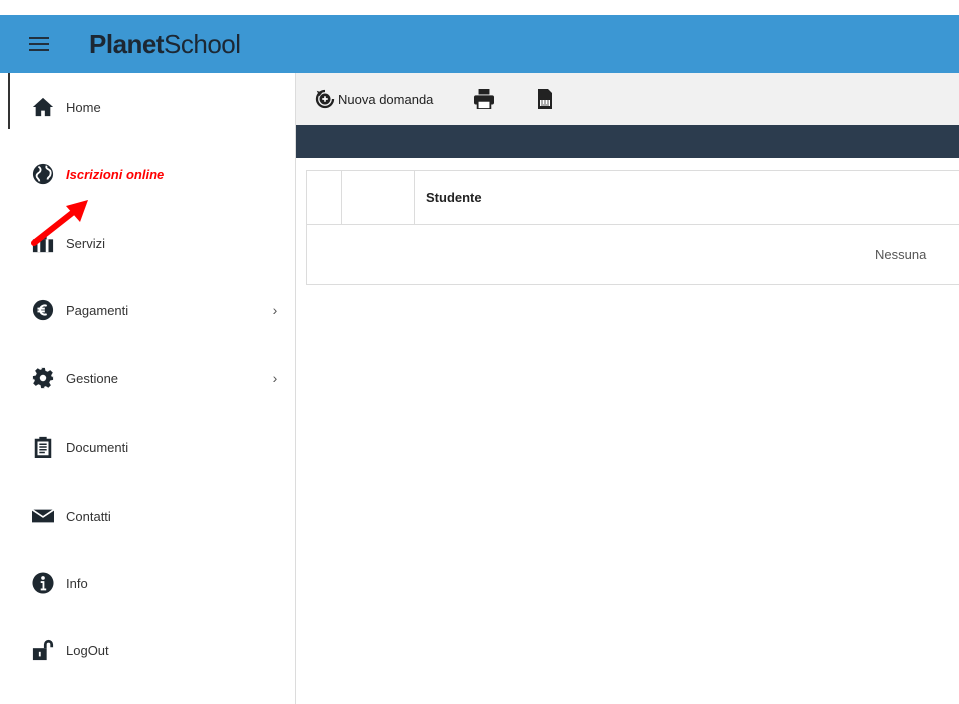 The height and width of the screenshot is (704, 959). What do you see at coordinates (479, 44) in the screenshot?
I see `top-bar: PlanetSchool` at bounding box center [479, 44].